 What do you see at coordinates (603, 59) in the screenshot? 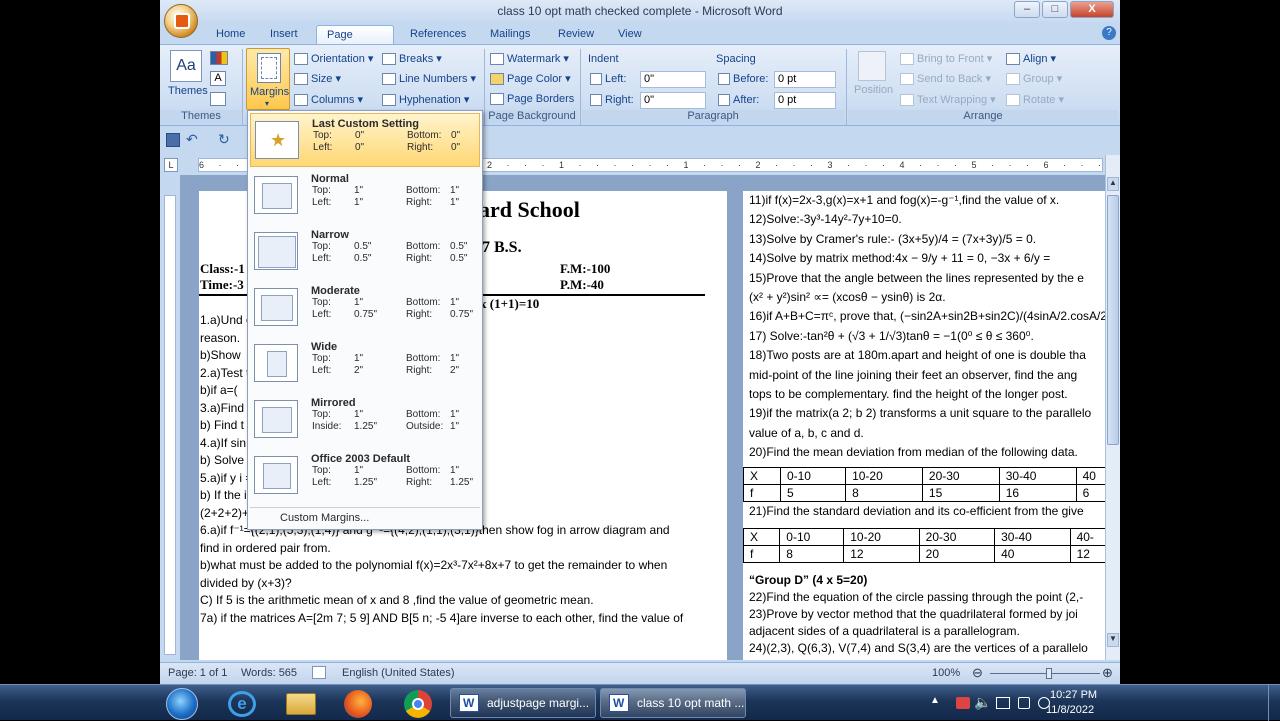
I see `indent-label: Indent` at bounding box center [603, 59].